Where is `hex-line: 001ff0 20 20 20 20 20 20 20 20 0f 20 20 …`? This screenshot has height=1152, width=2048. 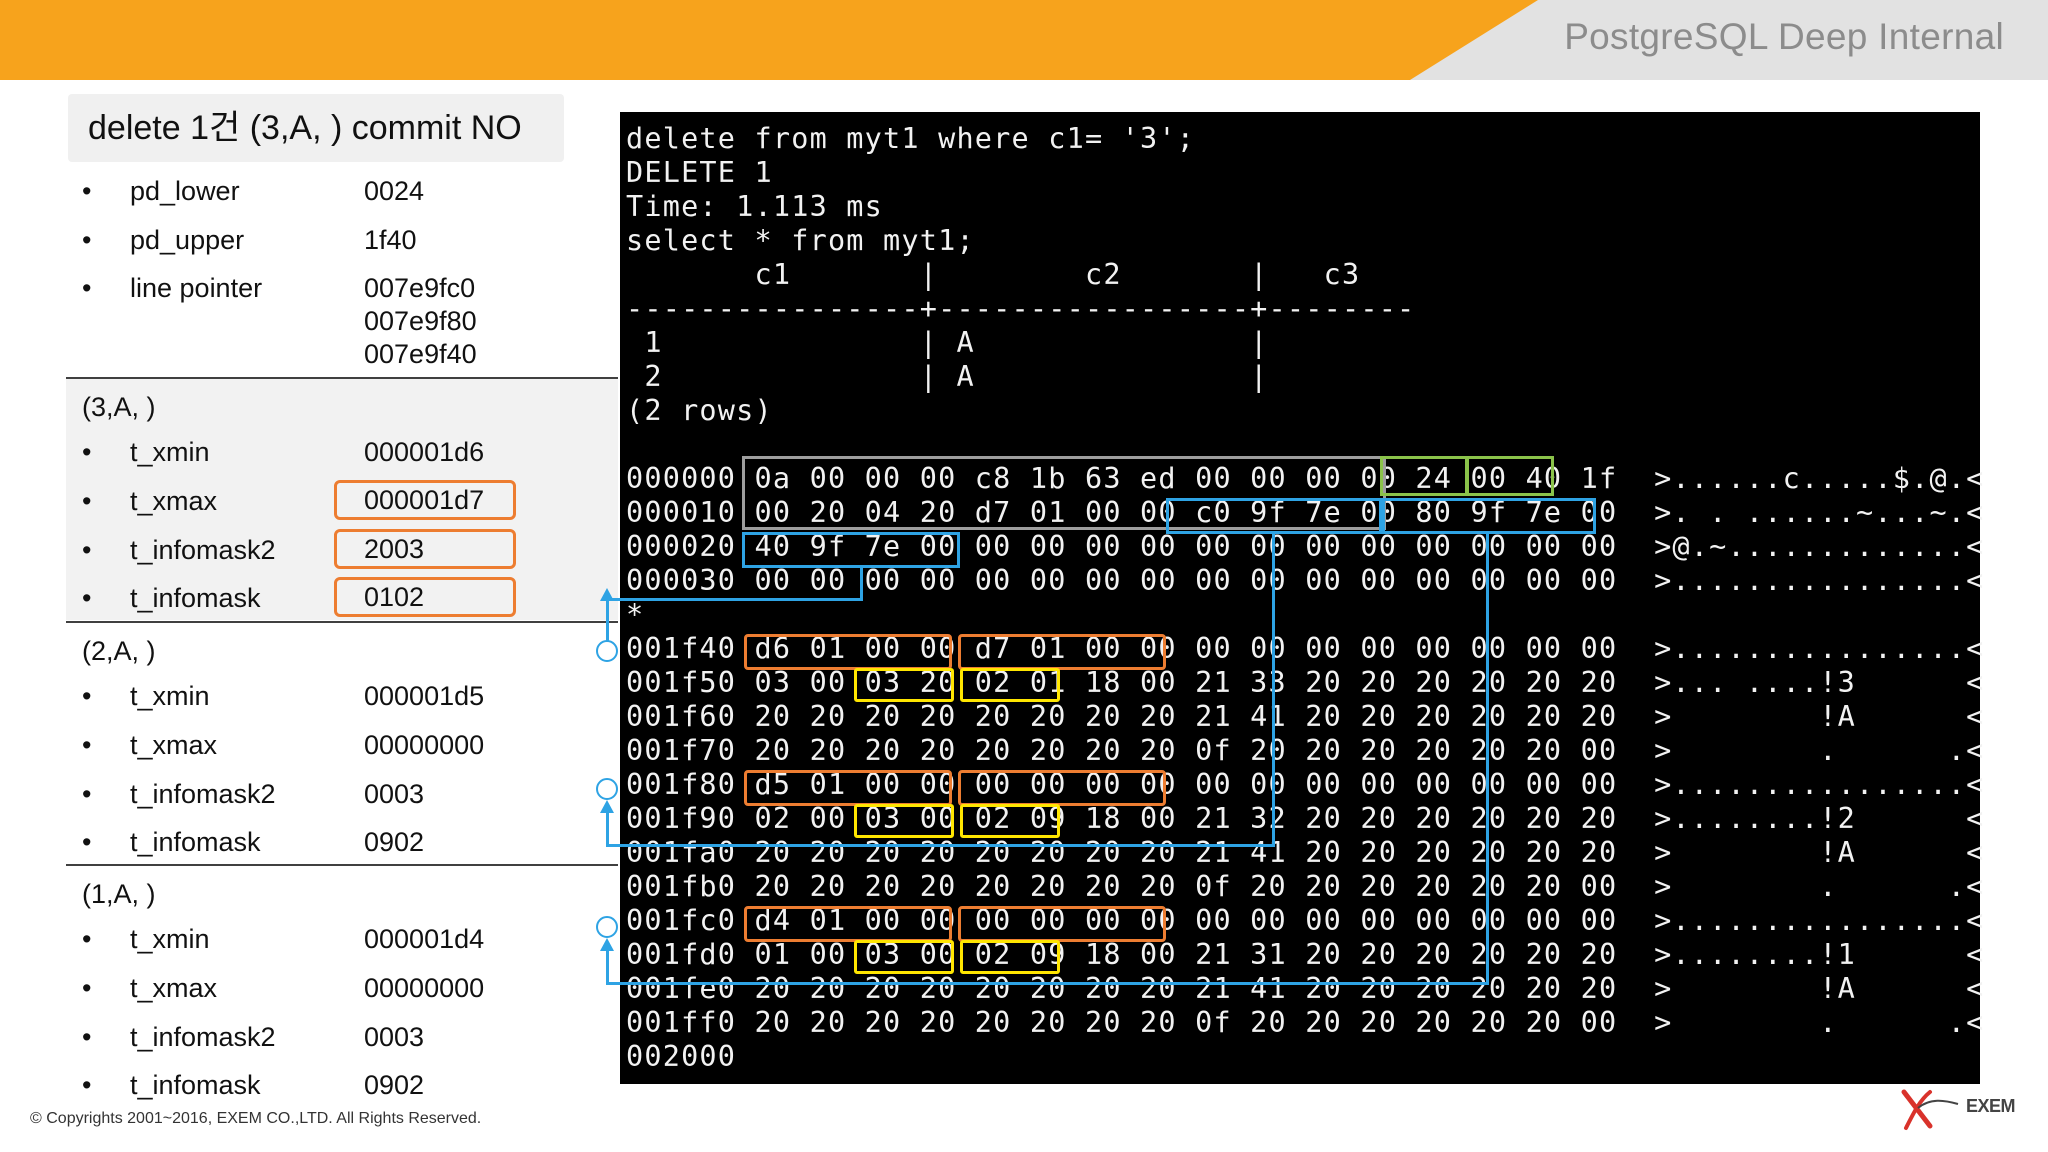 hex-line: 001ff0 20 20 20 20 20 20 20 20 0f 20 20 … is located at coordinates (1305, 1022).